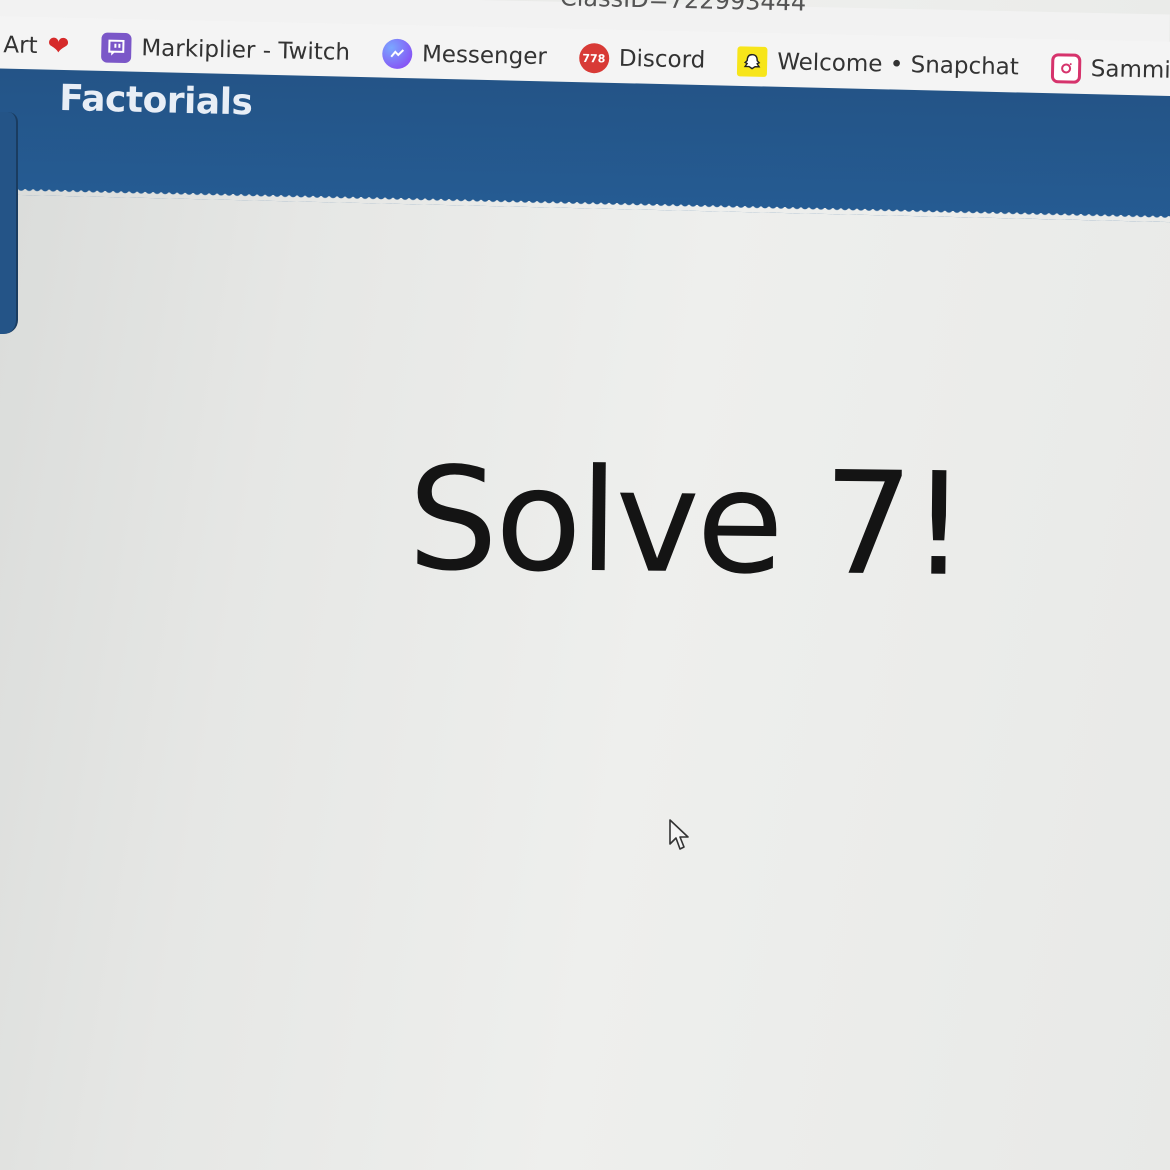 Image resolution: width=1170 pixels, height=1170 pixels. What do you see at coordinates (662, 59) in the screenshot?
I see `bookmark-label: Discord` at bounding box center [662, 59].